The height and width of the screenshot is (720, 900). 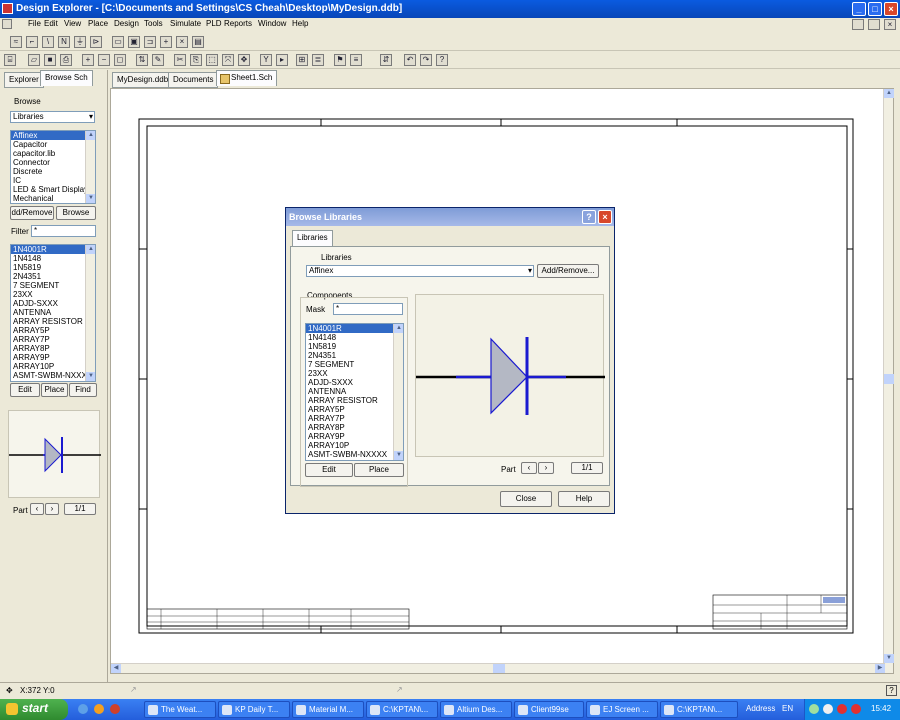 I want to click on deselect-icon: ⤧, so click(x=228, y=60).